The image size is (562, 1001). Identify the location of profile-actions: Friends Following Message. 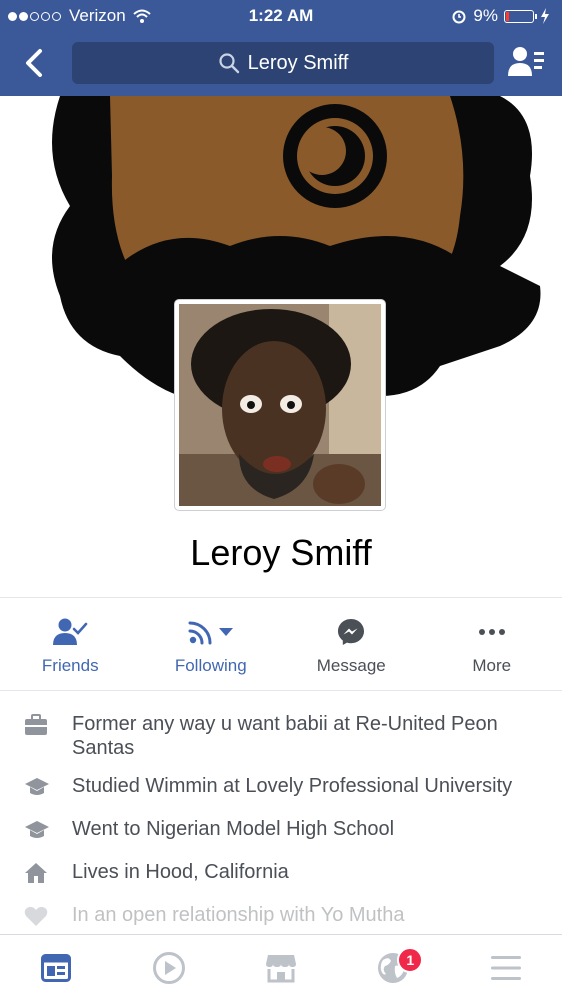
(281, 644).